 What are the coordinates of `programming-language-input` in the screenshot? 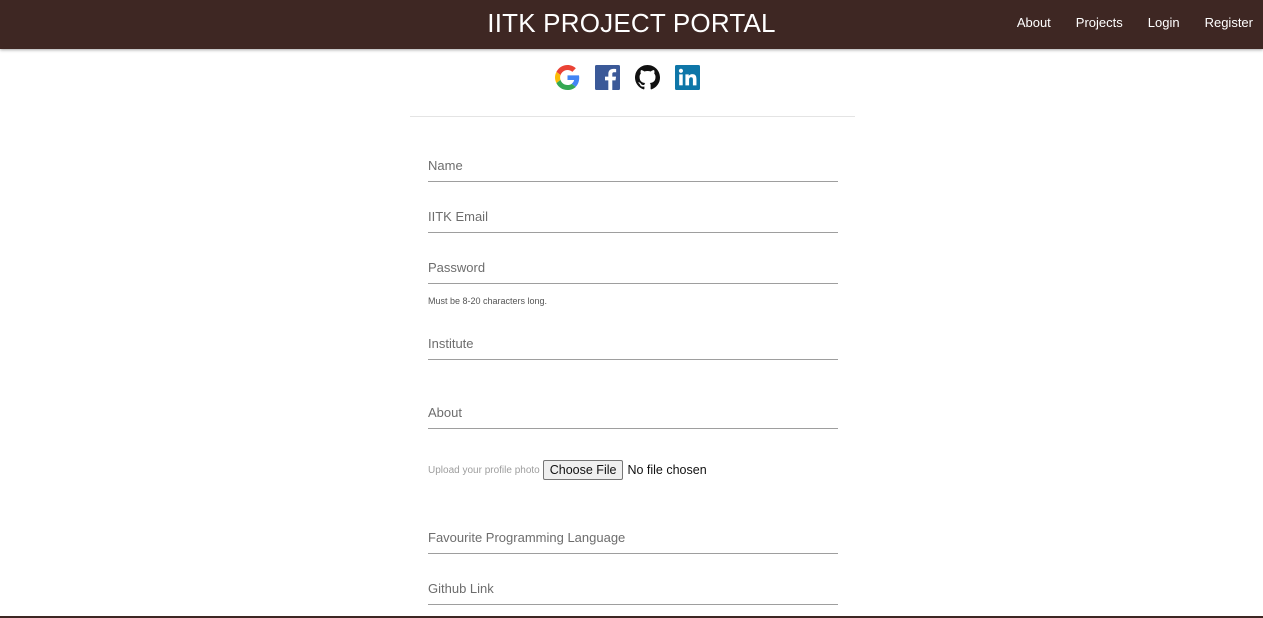 It's located at (633, 538).